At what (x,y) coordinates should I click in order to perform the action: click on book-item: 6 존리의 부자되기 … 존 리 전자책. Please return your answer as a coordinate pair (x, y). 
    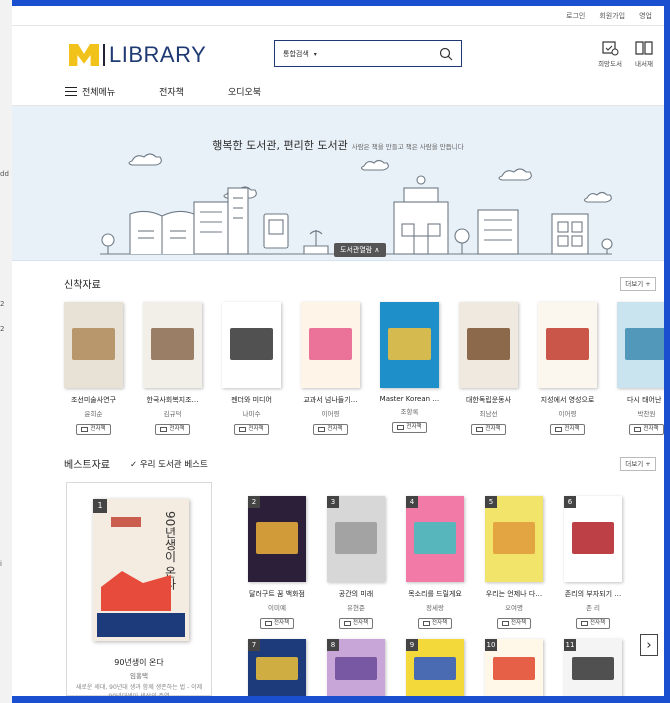
    Looking at the image, I should click on (593, 562).